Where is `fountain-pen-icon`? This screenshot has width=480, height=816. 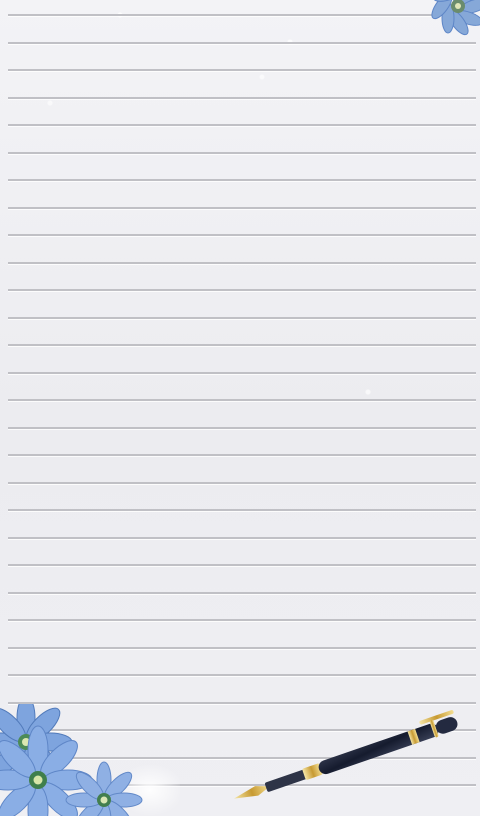
fountain-pen-icon is located at coordinates (350, 760).